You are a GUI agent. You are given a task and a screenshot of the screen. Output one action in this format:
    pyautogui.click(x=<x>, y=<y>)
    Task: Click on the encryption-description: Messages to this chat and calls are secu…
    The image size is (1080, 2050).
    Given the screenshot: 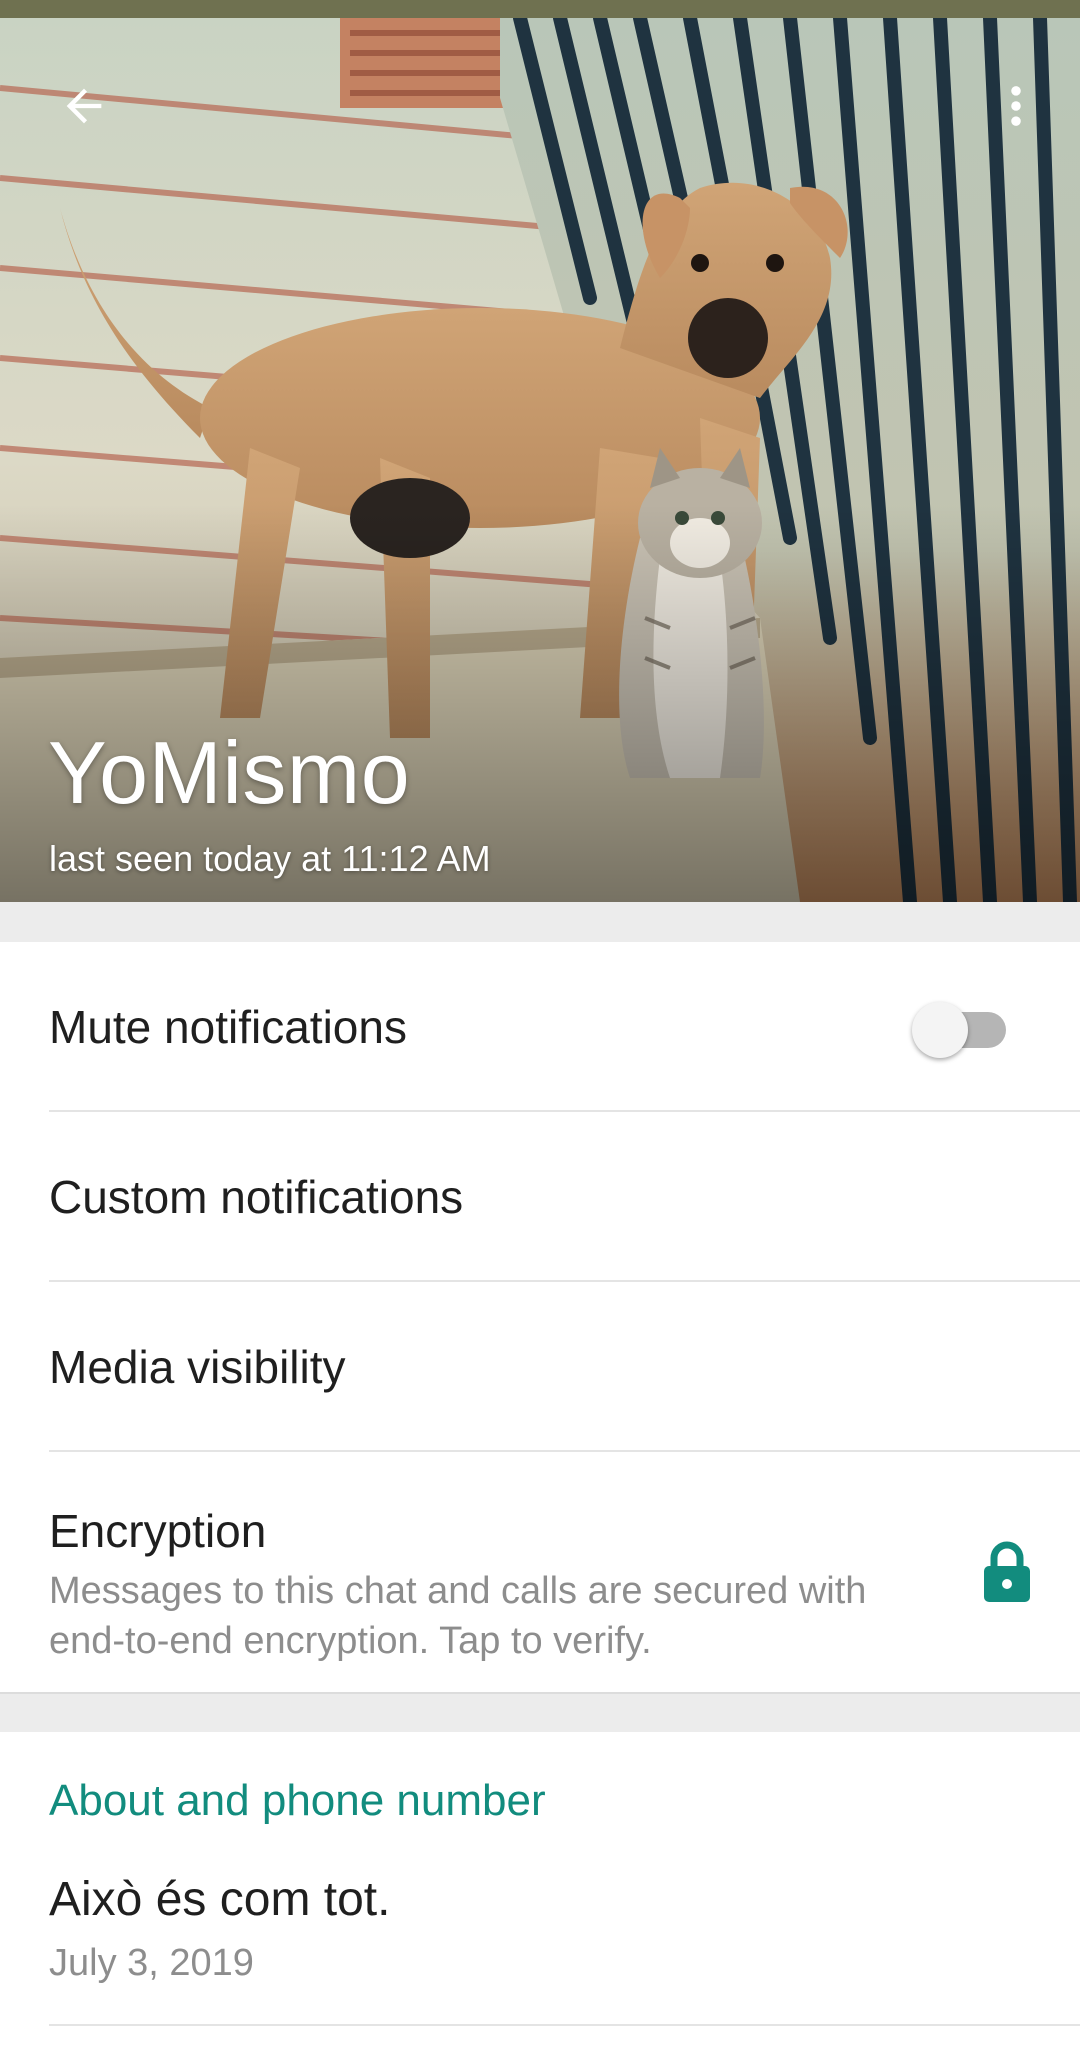 What is the action you would take?
    pyautogui.click(x=458, y=1616)
    